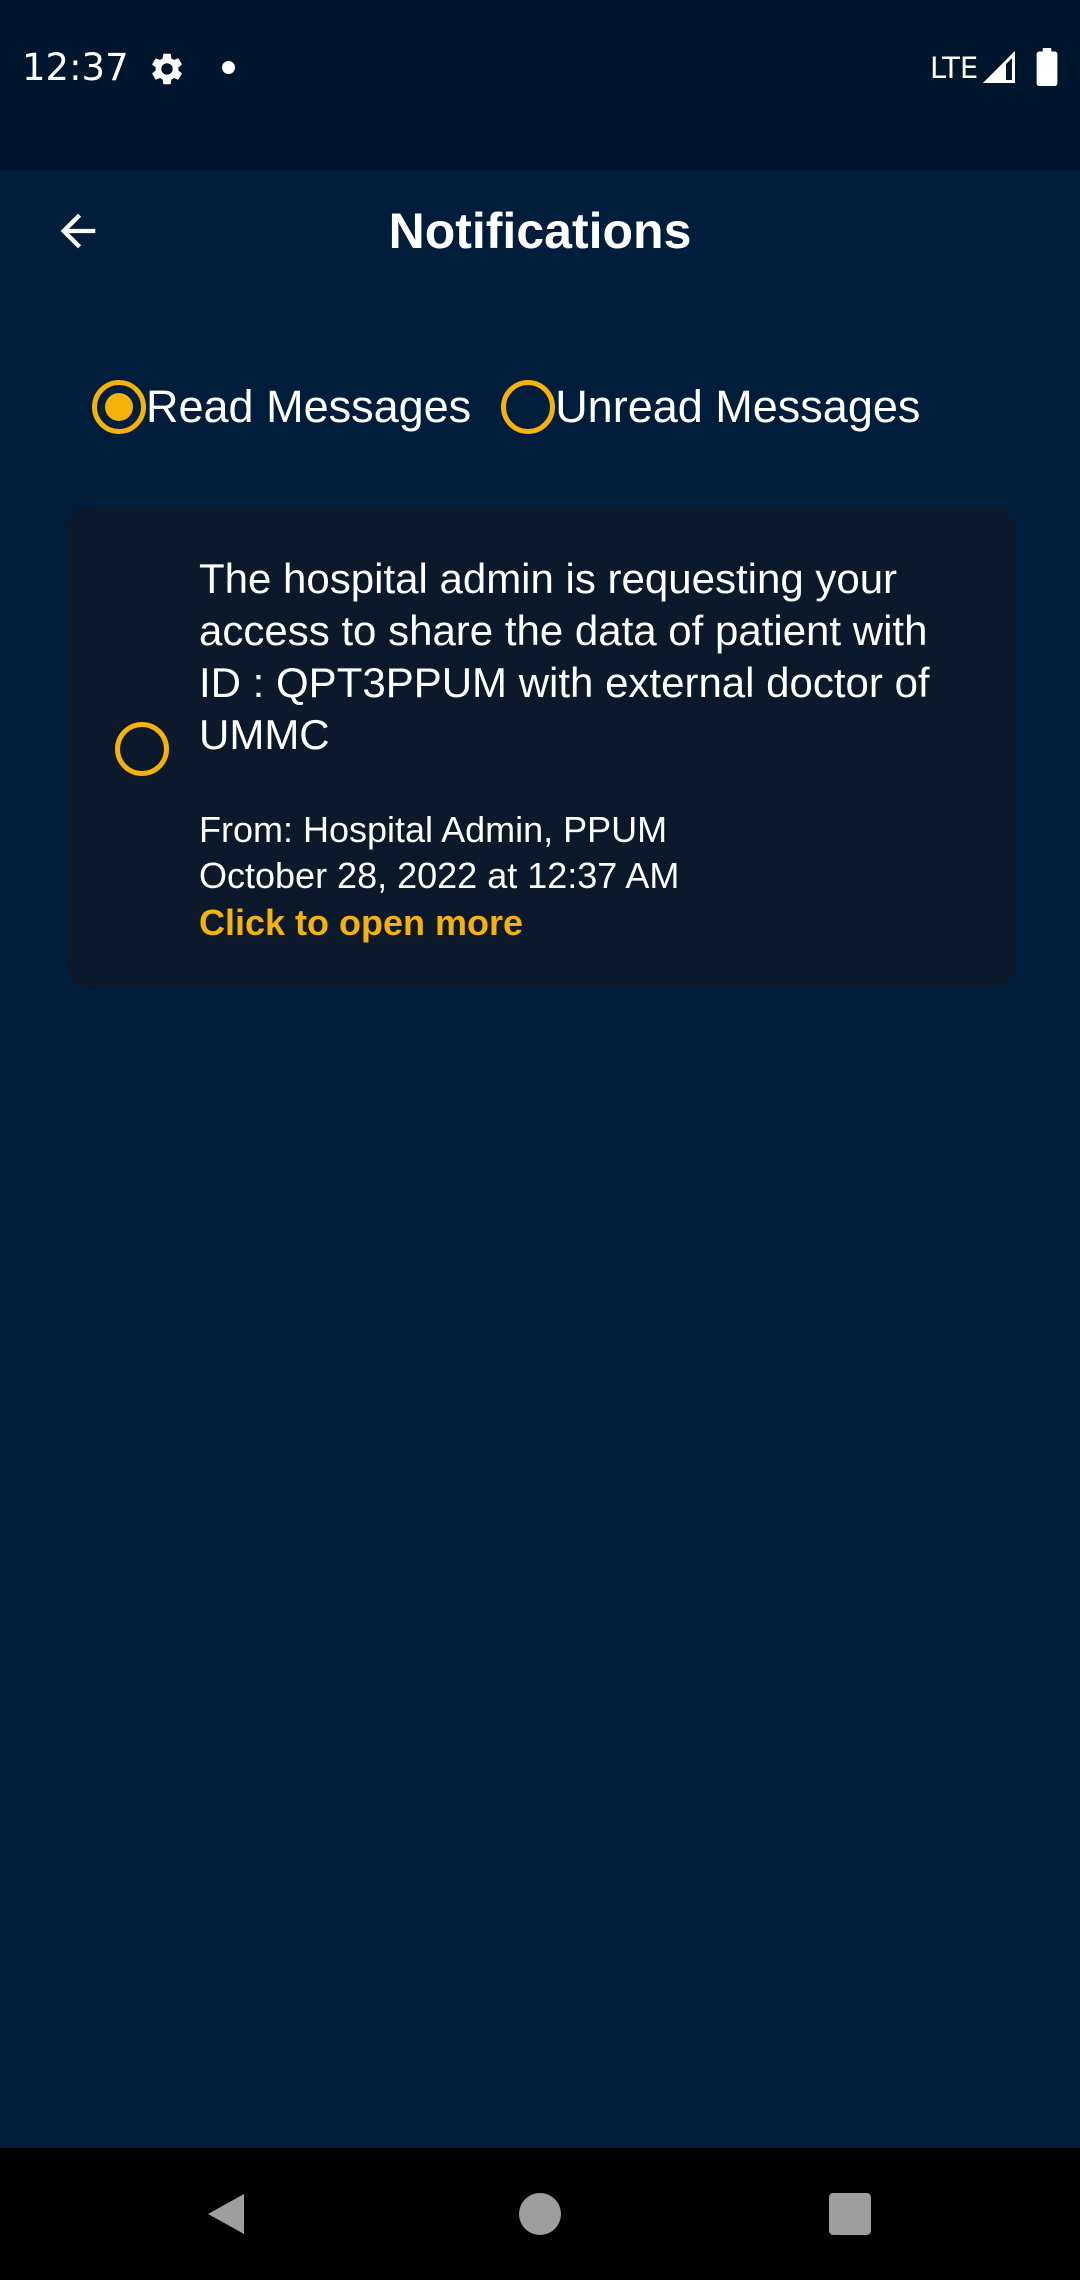 The height and width of the screenshot is (2280, 1080). I want to click on nav-back-icon, so click(226, 2214).